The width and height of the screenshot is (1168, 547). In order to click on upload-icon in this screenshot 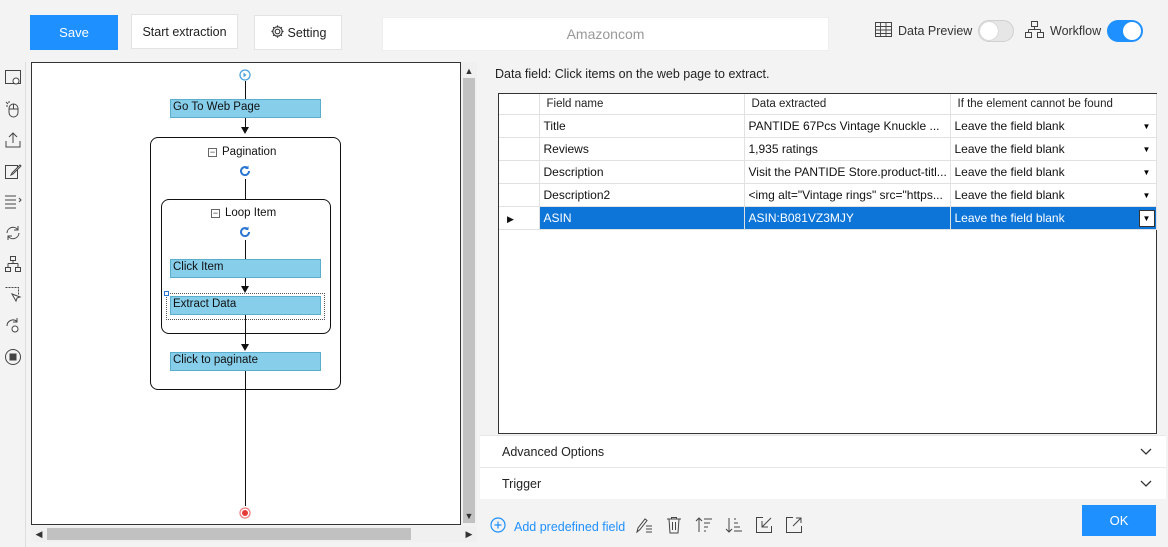, I will do `click(13, 140)`.